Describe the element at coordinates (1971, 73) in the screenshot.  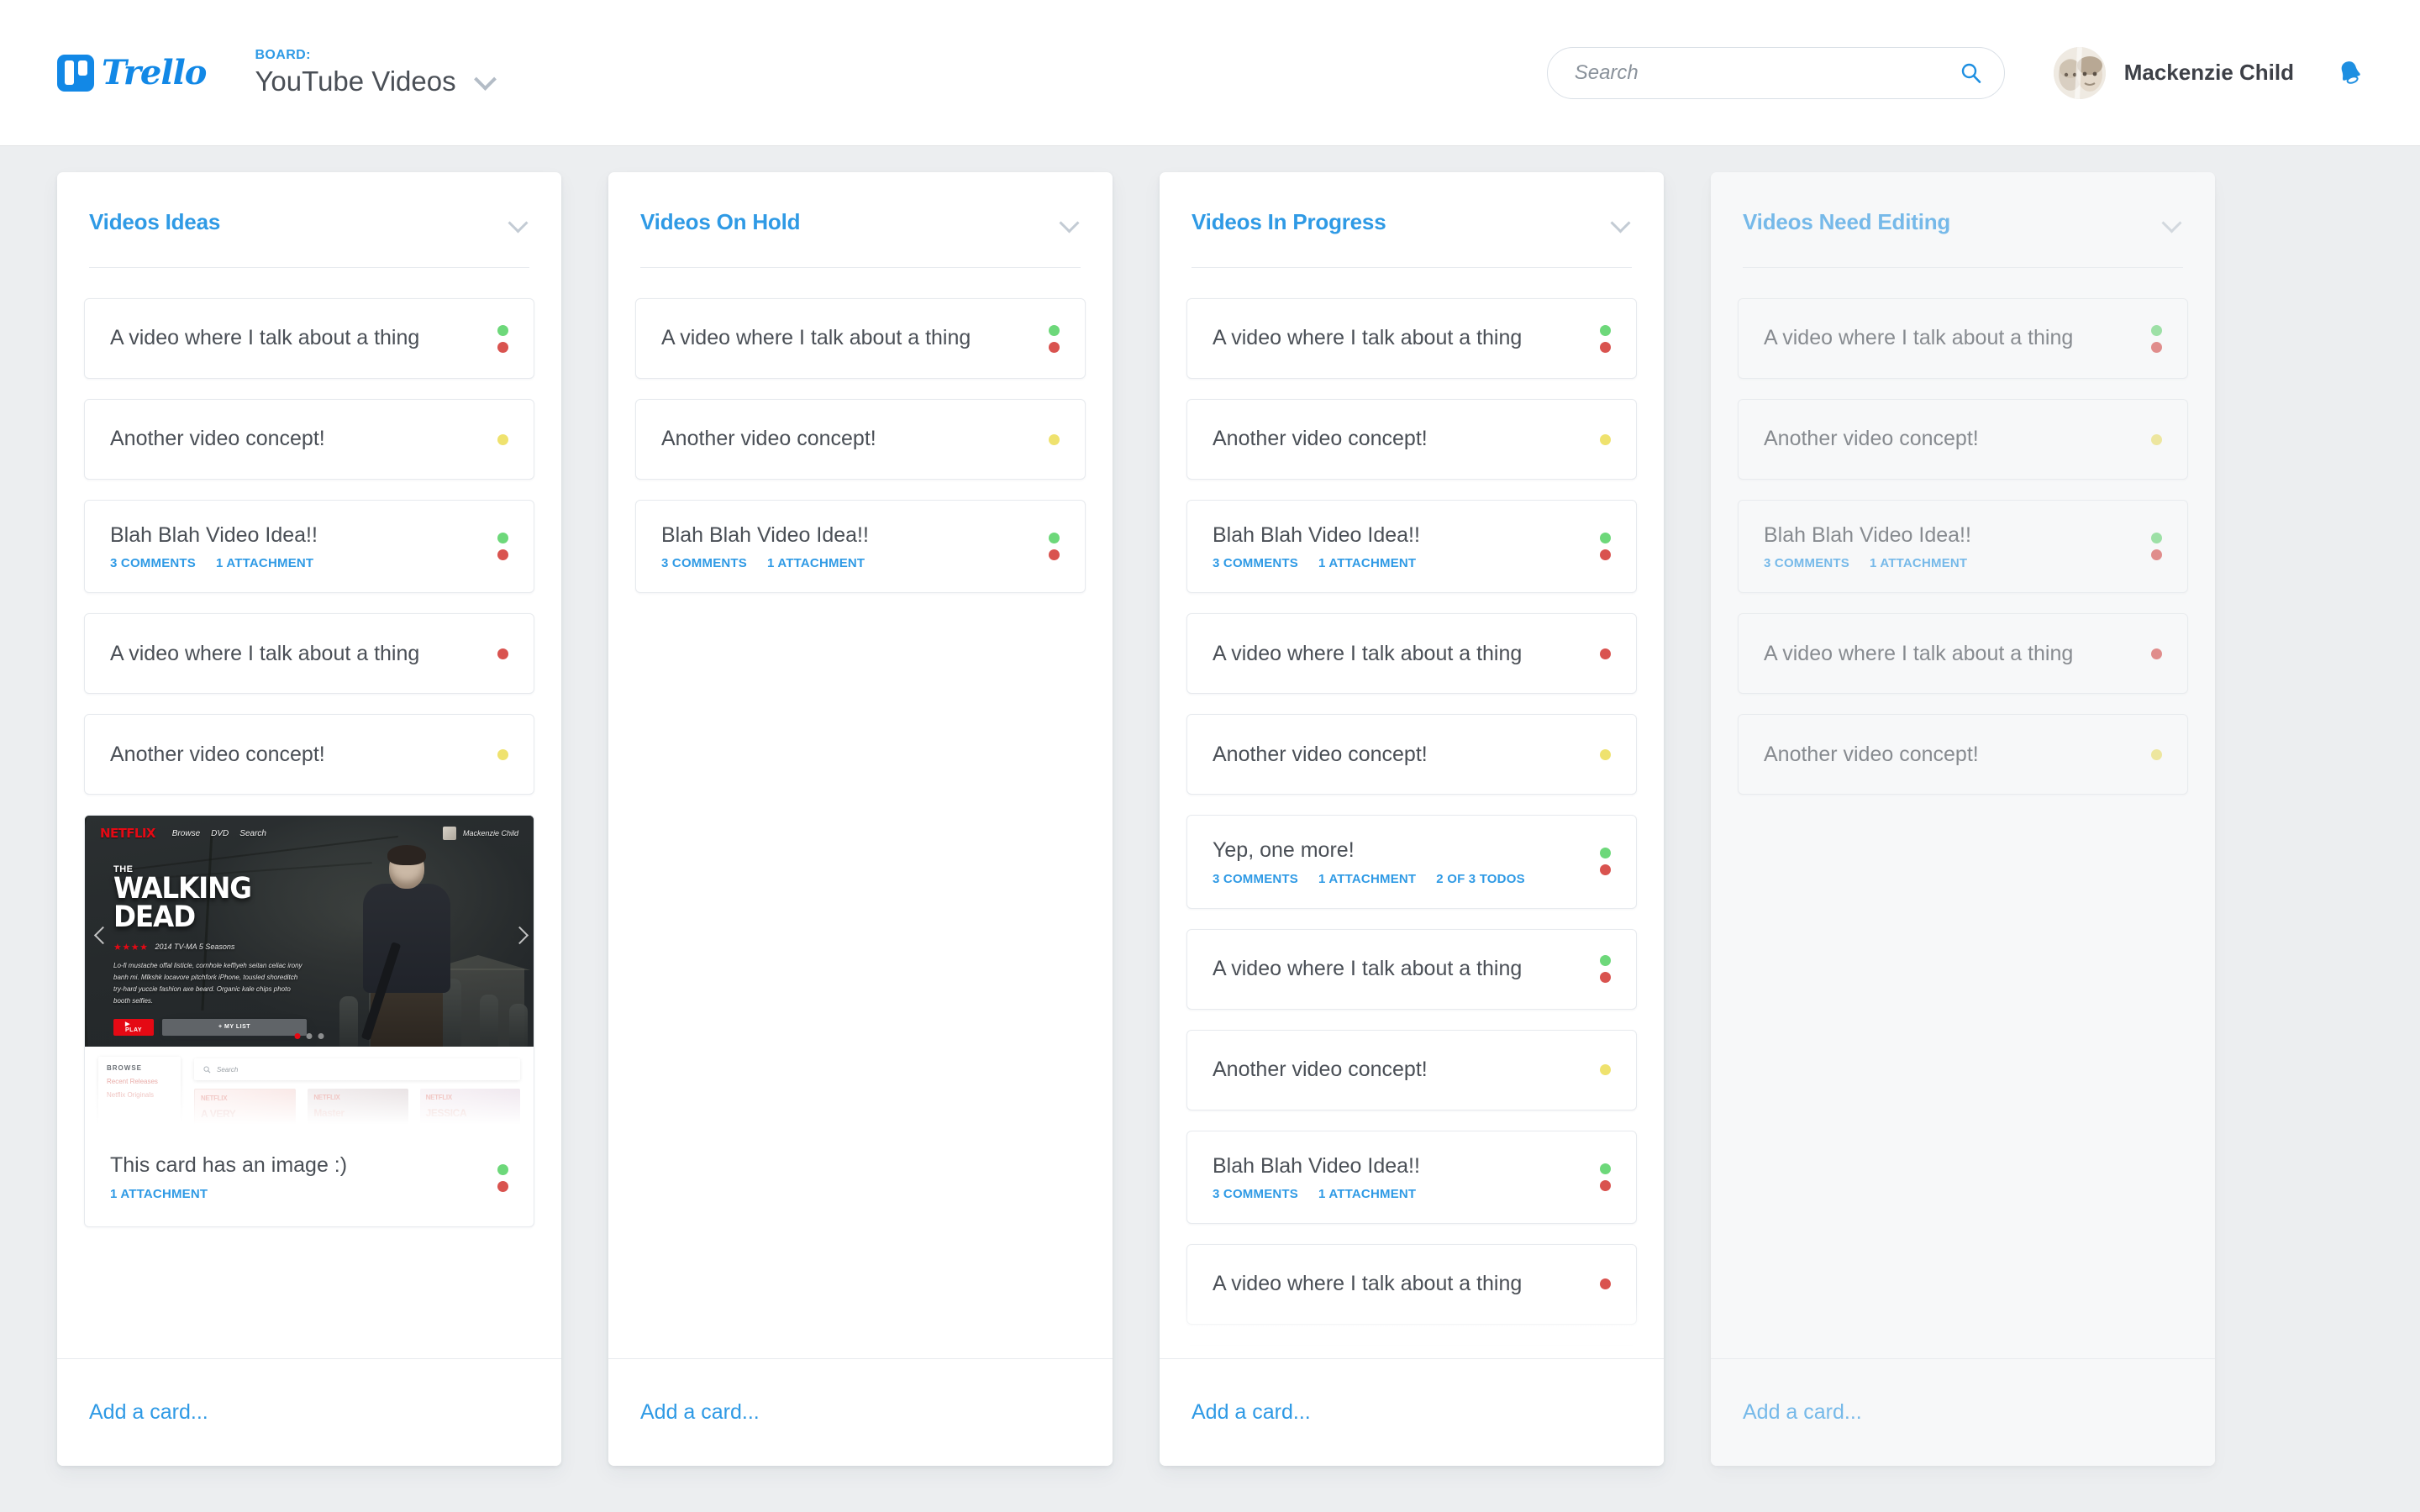
I see `search-icon` at that location.